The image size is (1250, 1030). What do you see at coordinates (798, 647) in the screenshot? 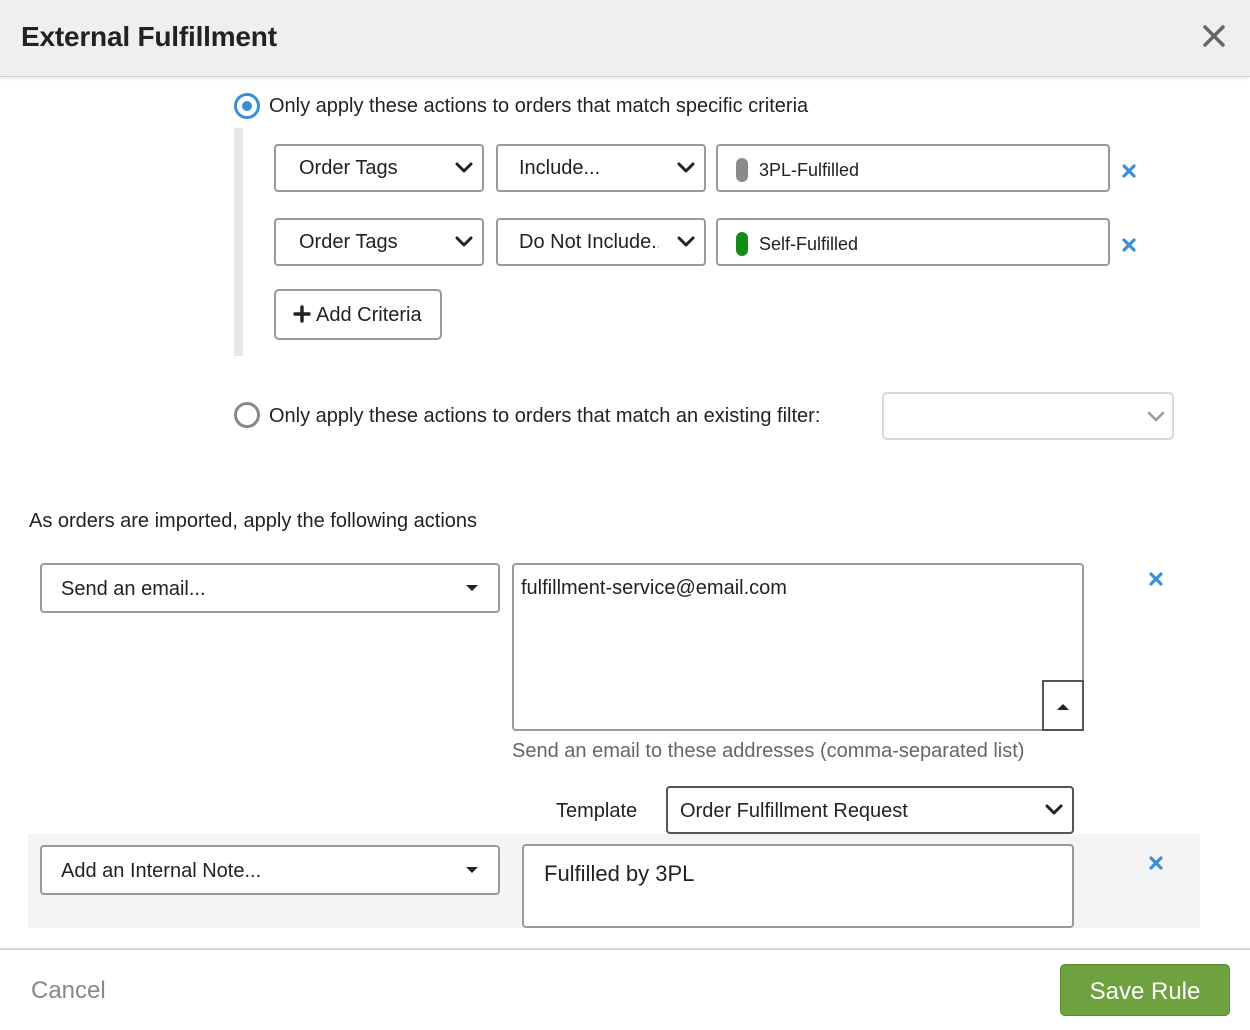
I see `email-recipients-input: fulfillment-service@email.com` at bounding box center [798, 647].